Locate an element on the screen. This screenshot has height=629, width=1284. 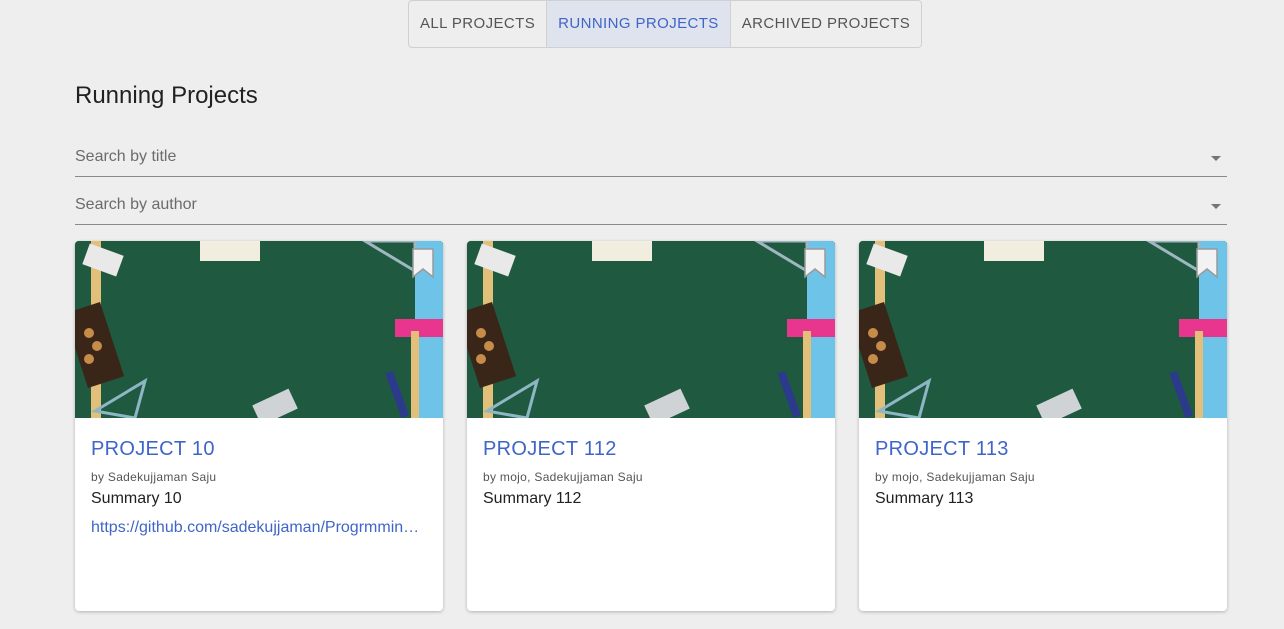
project-title-link: PROJECT 10 is located at coordinates (259, 449).